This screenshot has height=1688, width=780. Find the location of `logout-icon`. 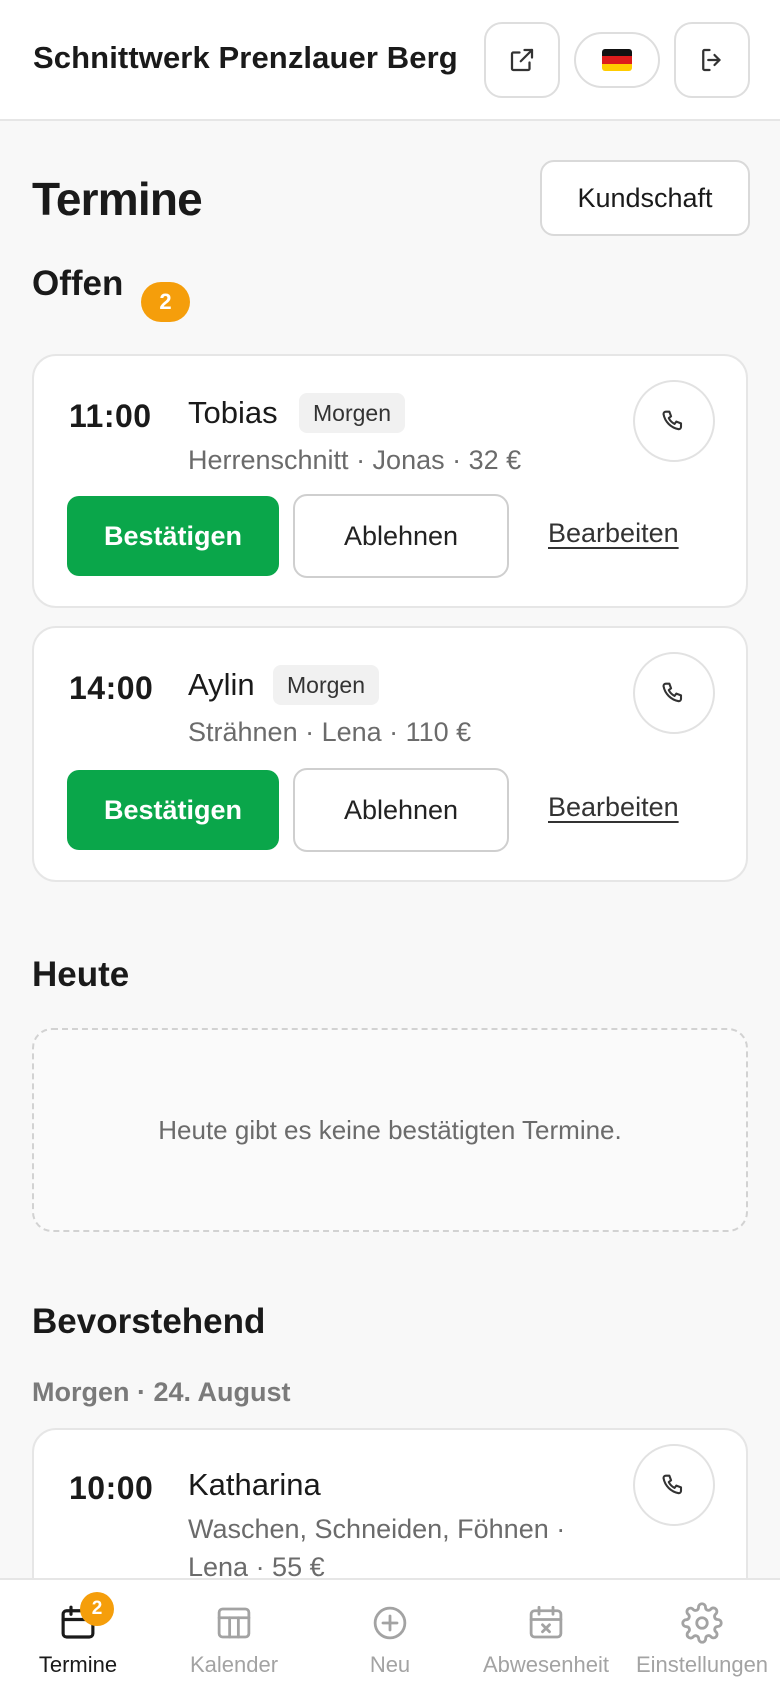

logout-icon is located at coordinates (711, 60).